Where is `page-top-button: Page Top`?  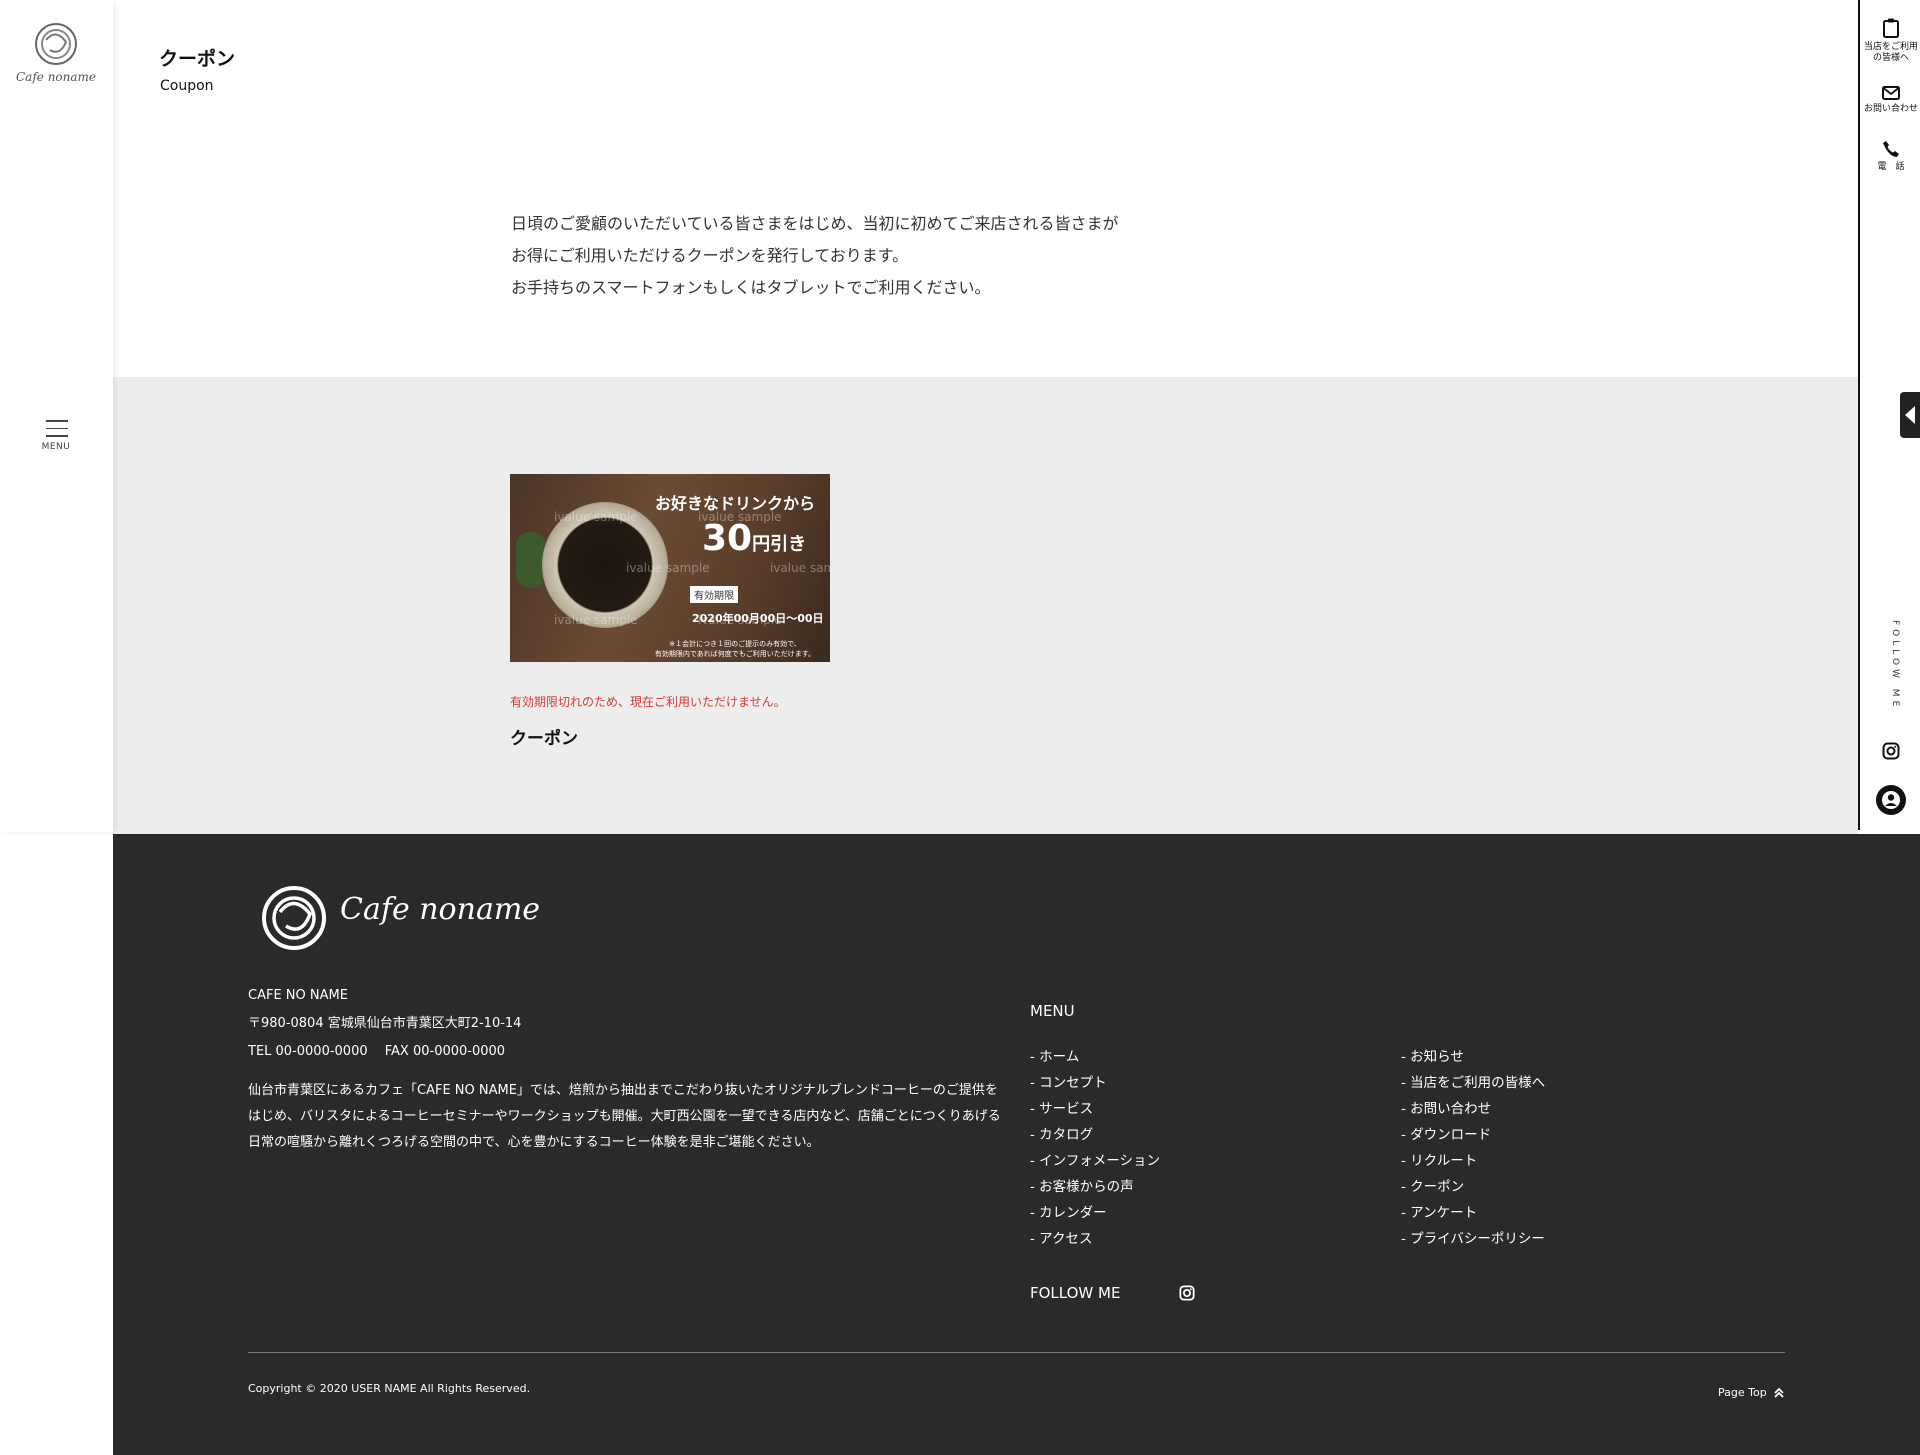
page-top-button: Page Top is located at coordinates (1751, 1392).